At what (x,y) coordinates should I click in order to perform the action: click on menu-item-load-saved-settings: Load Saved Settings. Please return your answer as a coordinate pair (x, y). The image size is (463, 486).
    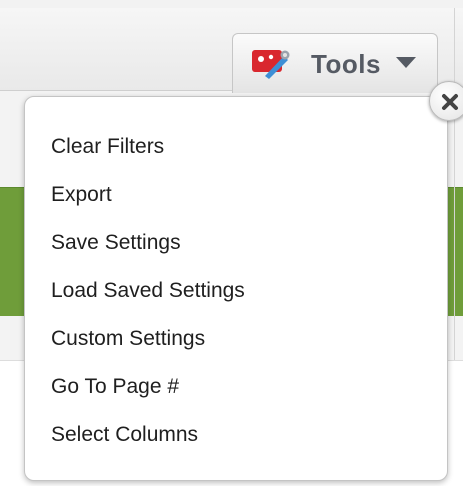
    Looking at the image, I should click on (148, 299).